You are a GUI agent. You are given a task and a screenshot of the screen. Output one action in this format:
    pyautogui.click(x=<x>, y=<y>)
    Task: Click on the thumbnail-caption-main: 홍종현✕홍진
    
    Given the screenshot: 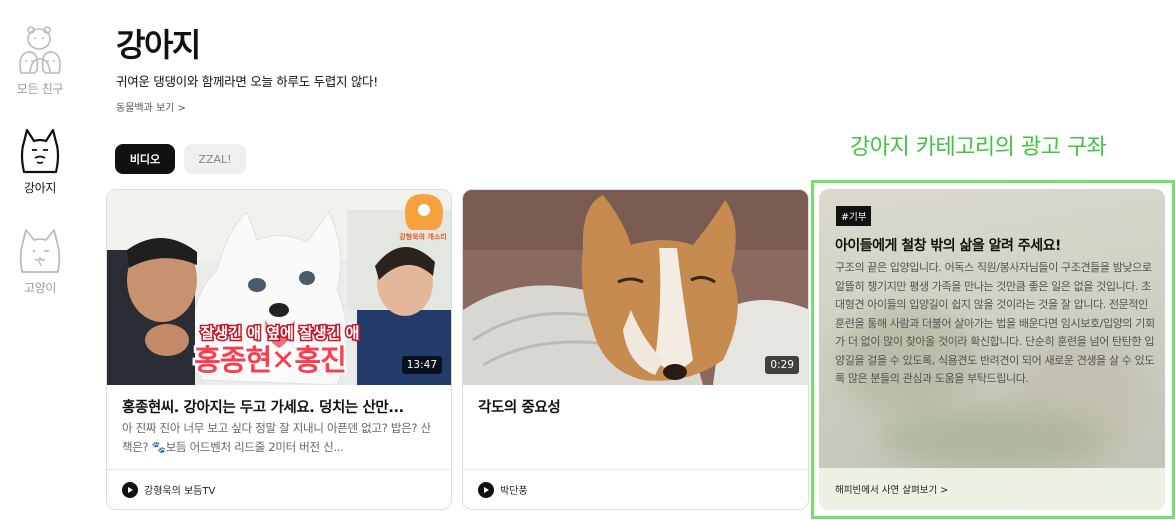 What is the action you would take?
    pyautogui.click(x=270, y=360)
    